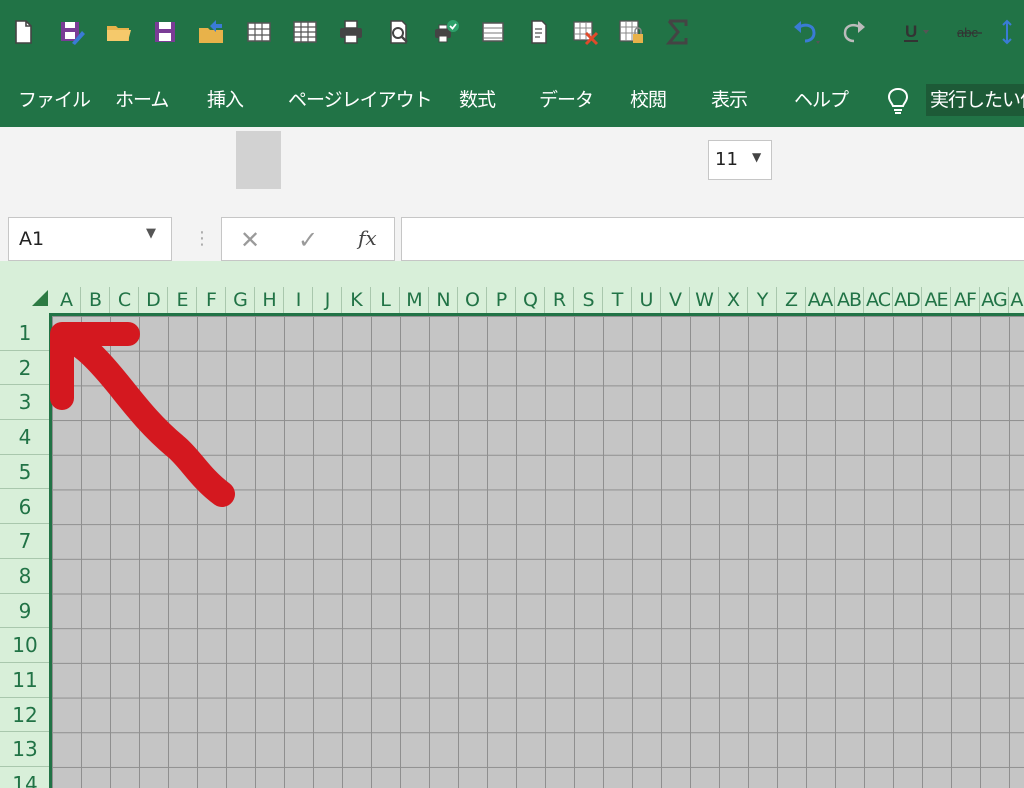 The image size is (1024, 788). I want to click on row-header-4: 4, so click(25, 437).